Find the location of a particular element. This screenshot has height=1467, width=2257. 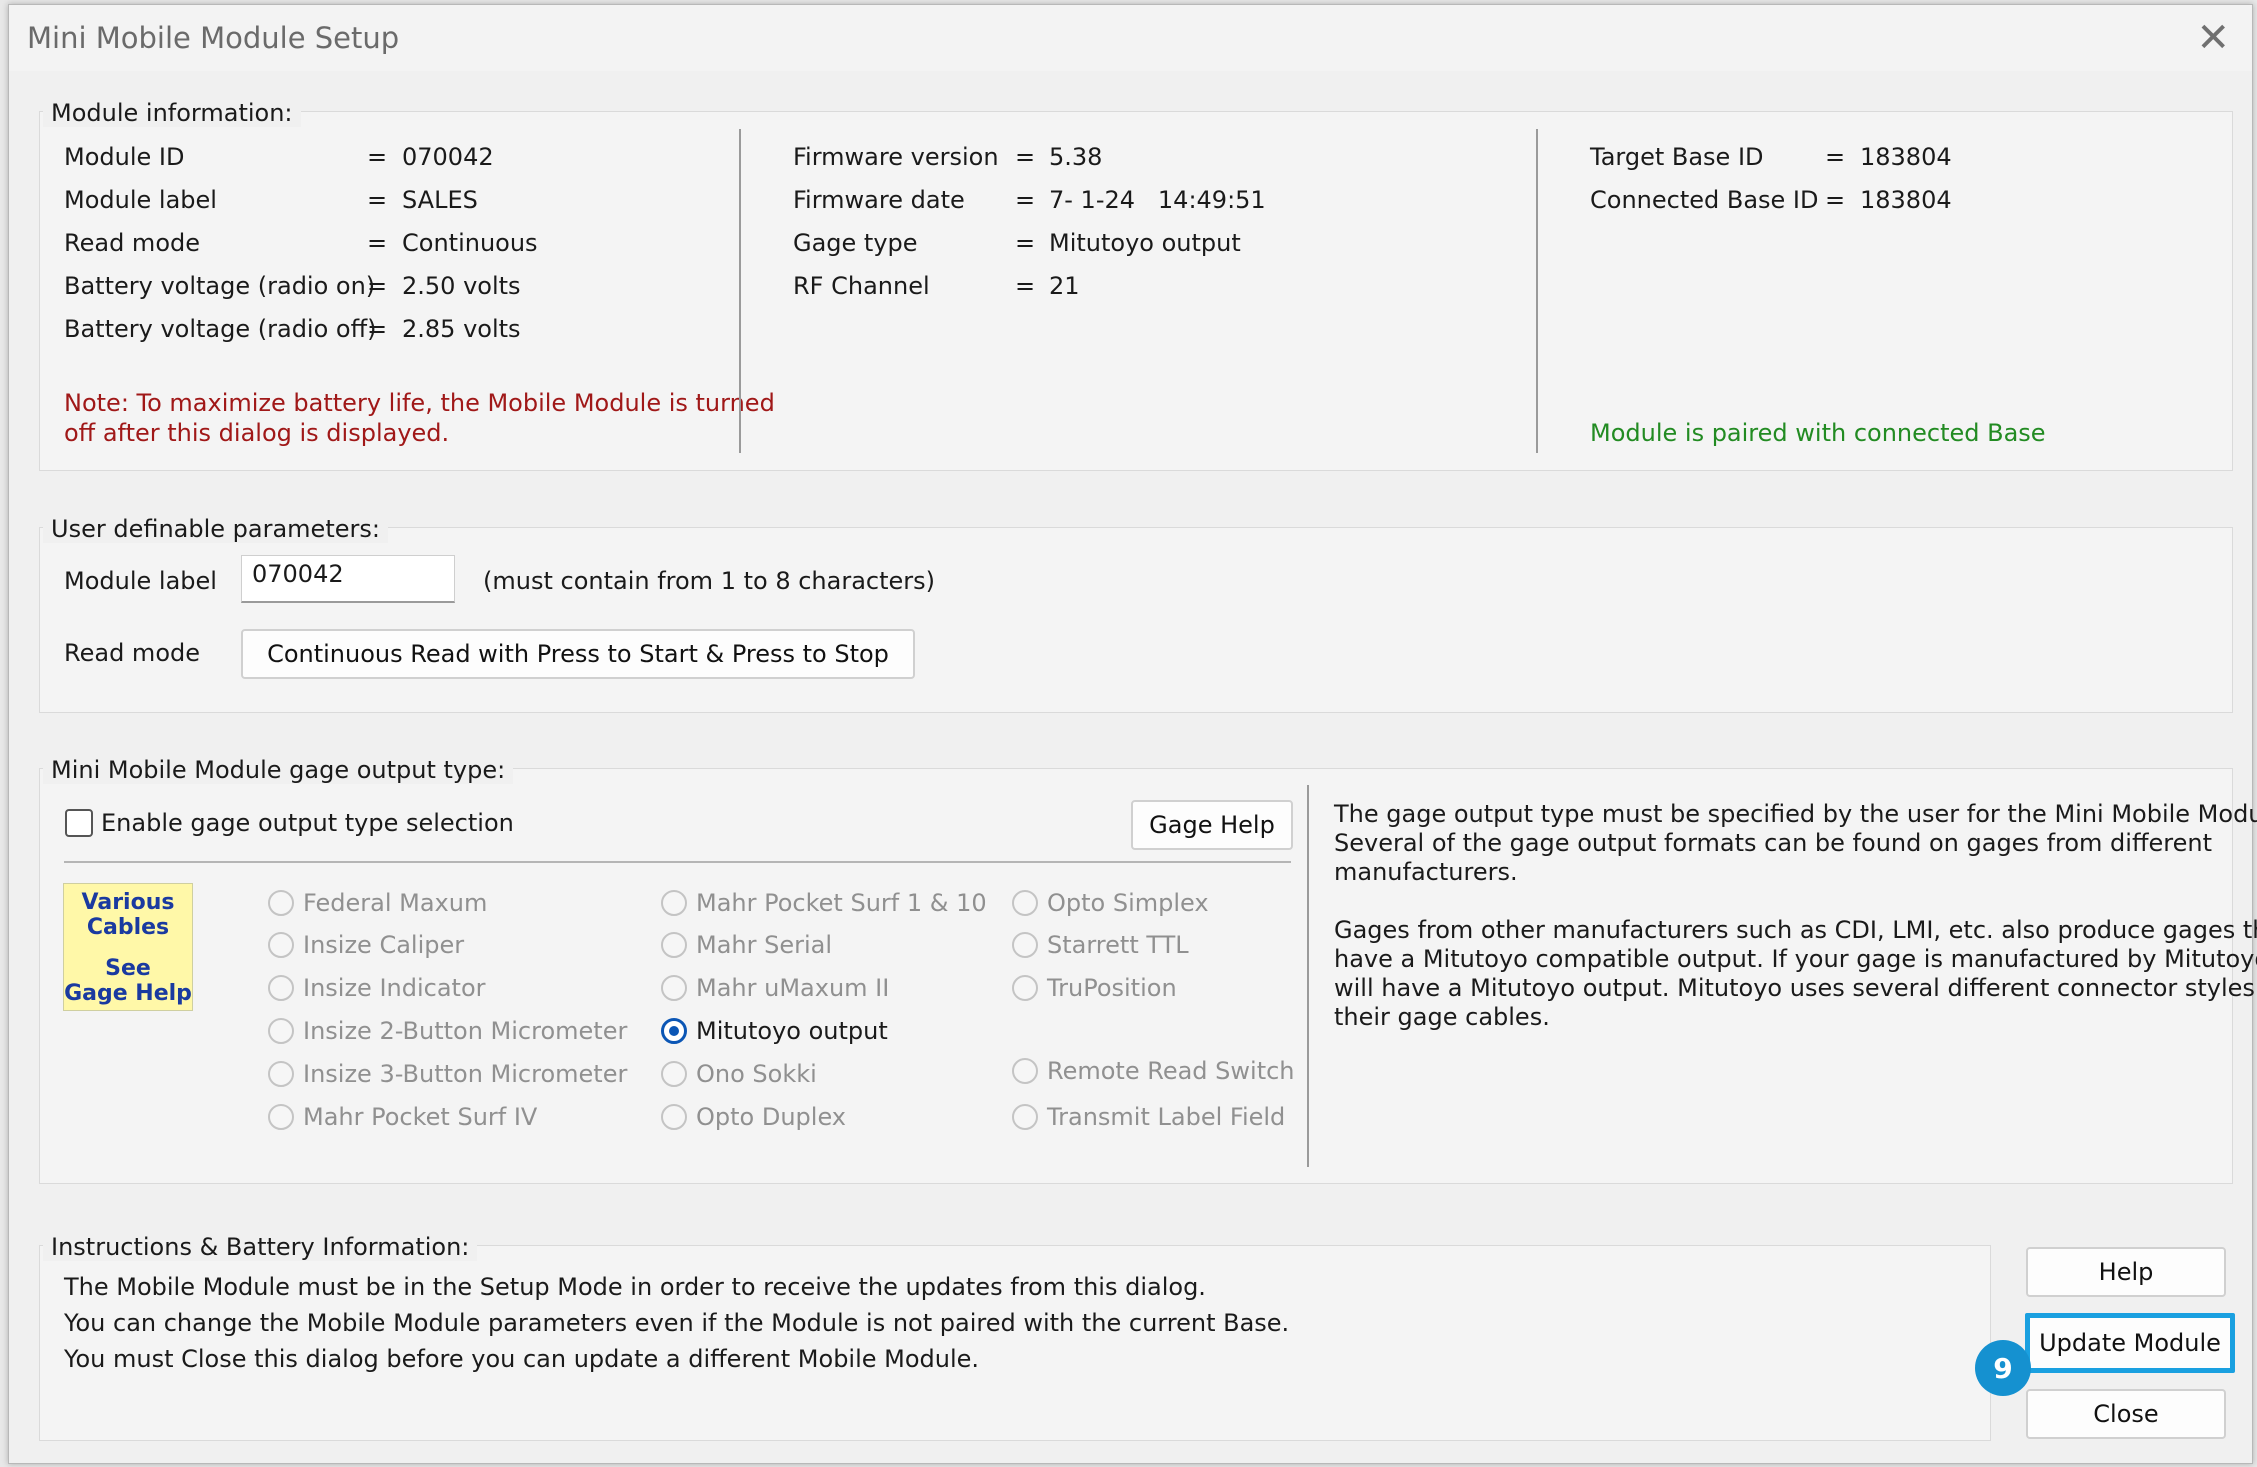

gage-type-value: Mitutoyo output is located at coordinates (1145, 243).